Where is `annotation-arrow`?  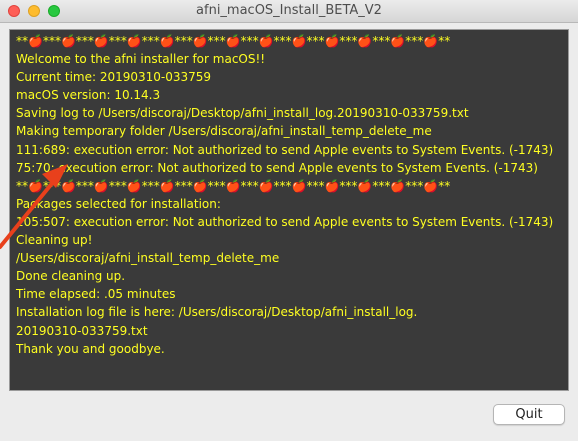
annotation-arrow is located at coordinates (34, 206).